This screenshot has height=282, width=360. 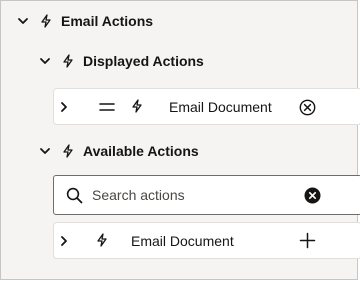 I want to click on search-field: Search actions, so click(x=206, y=195).